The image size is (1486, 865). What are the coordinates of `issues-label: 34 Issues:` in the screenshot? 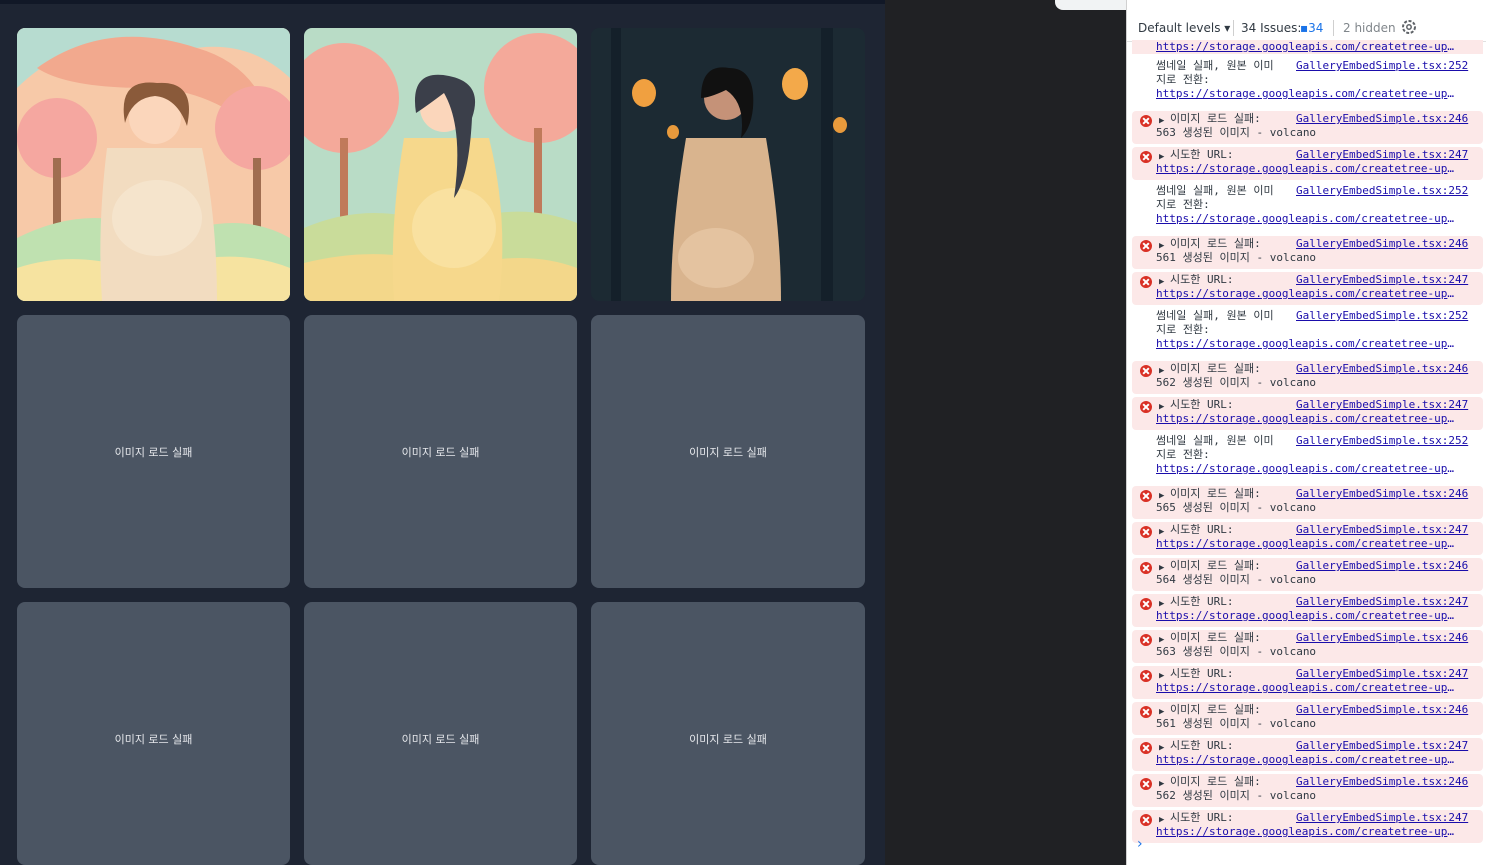 It's located at (1271, 28).